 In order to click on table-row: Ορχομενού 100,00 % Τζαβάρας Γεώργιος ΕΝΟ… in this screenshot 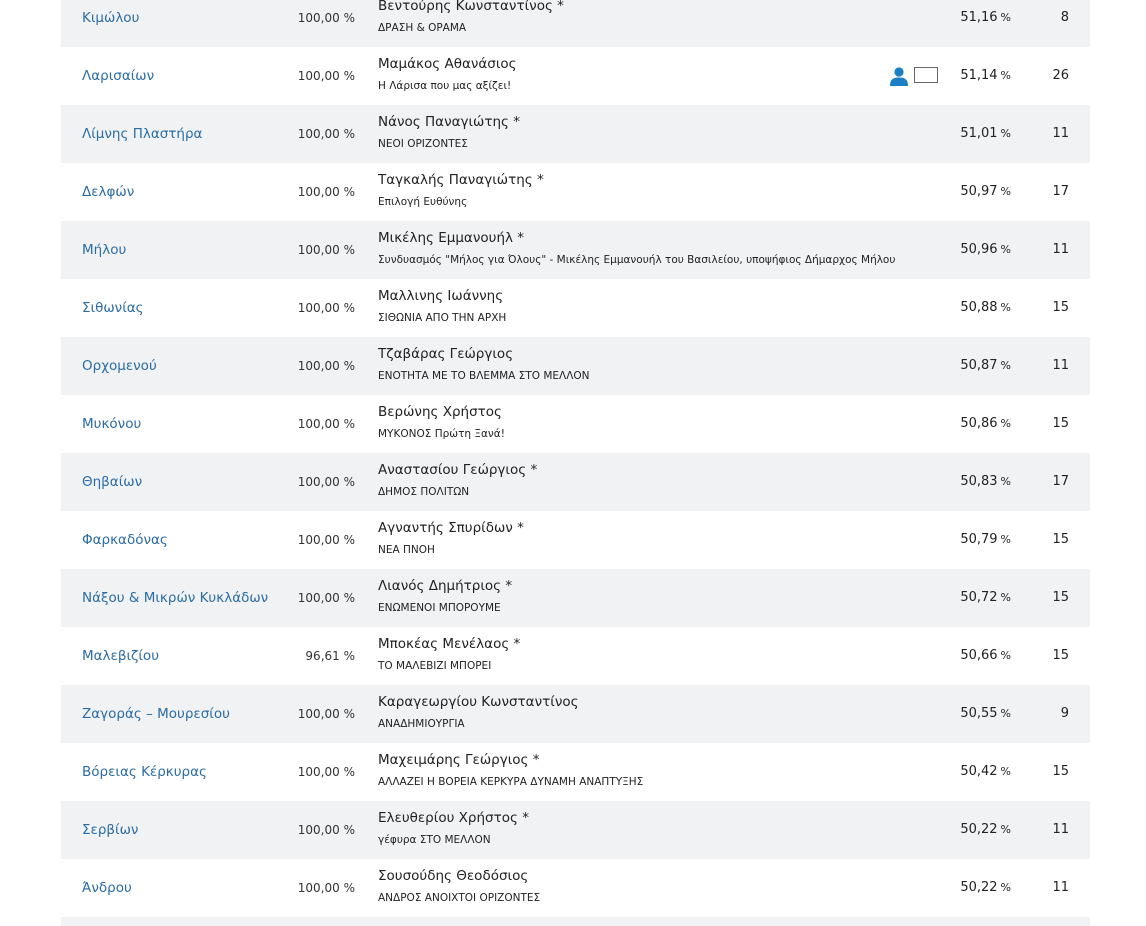, I will do `click(575, 366)`.